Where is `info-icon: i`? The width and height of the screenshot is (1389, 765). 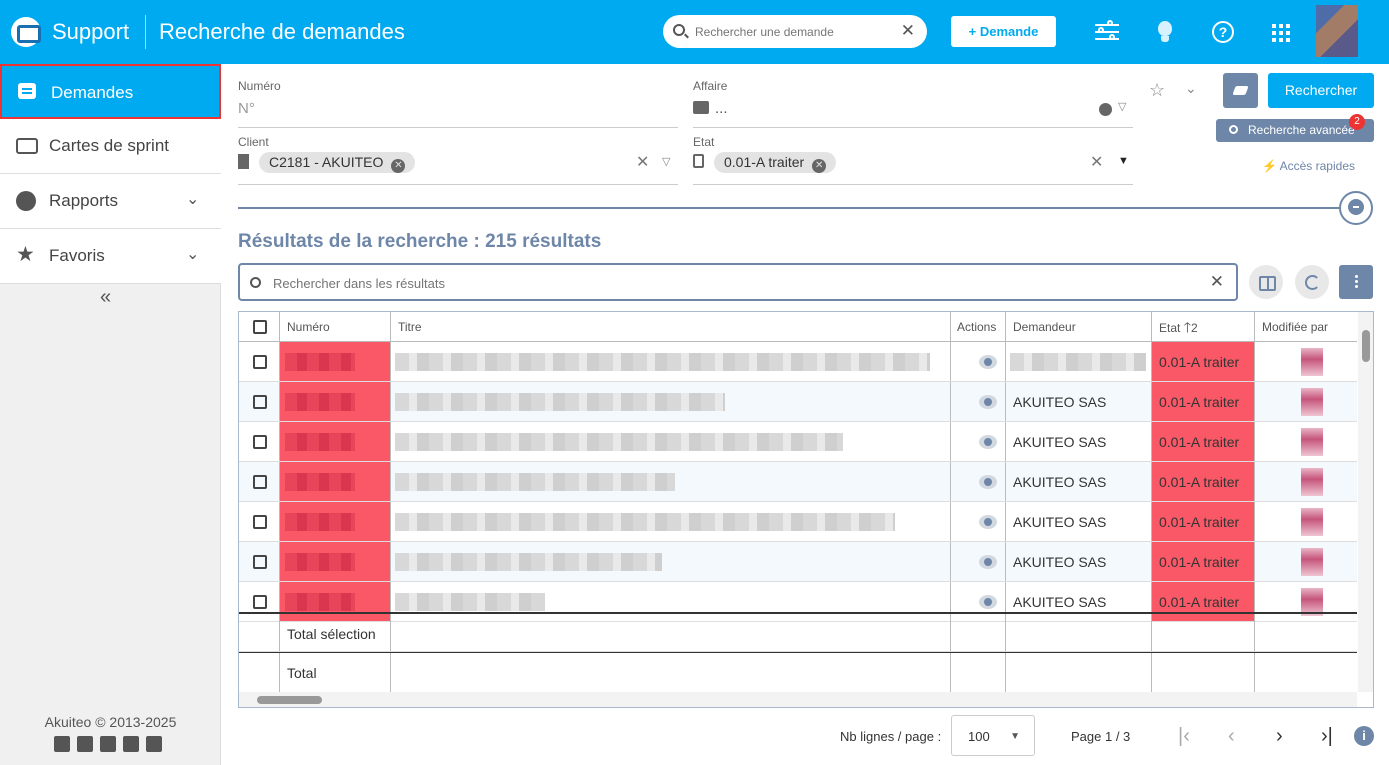
info-icon: i is located at coordinates (1364, 736).